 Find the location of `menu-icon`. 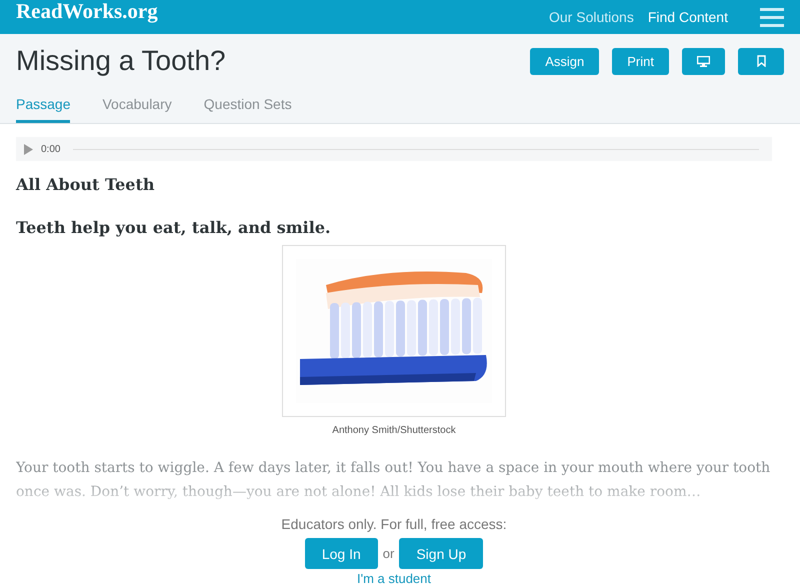

menu-icon is located at coordinates (772, 17).